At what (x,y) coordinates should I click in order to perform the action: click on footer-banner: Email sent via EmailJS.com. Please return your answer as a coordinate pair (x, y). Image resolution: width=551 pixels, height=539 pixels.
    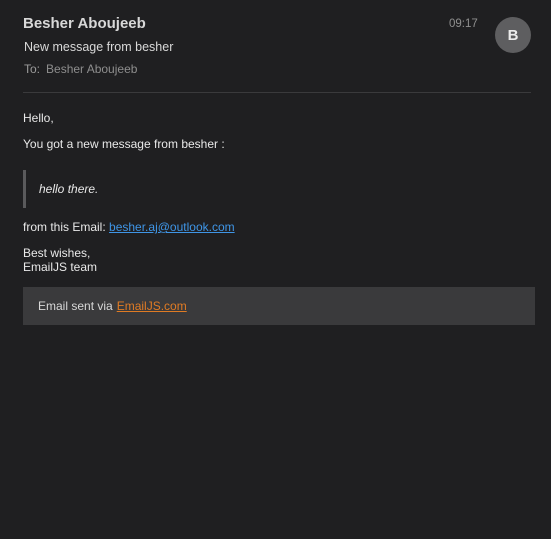
    Looking at the image, I should click on (279, 306).